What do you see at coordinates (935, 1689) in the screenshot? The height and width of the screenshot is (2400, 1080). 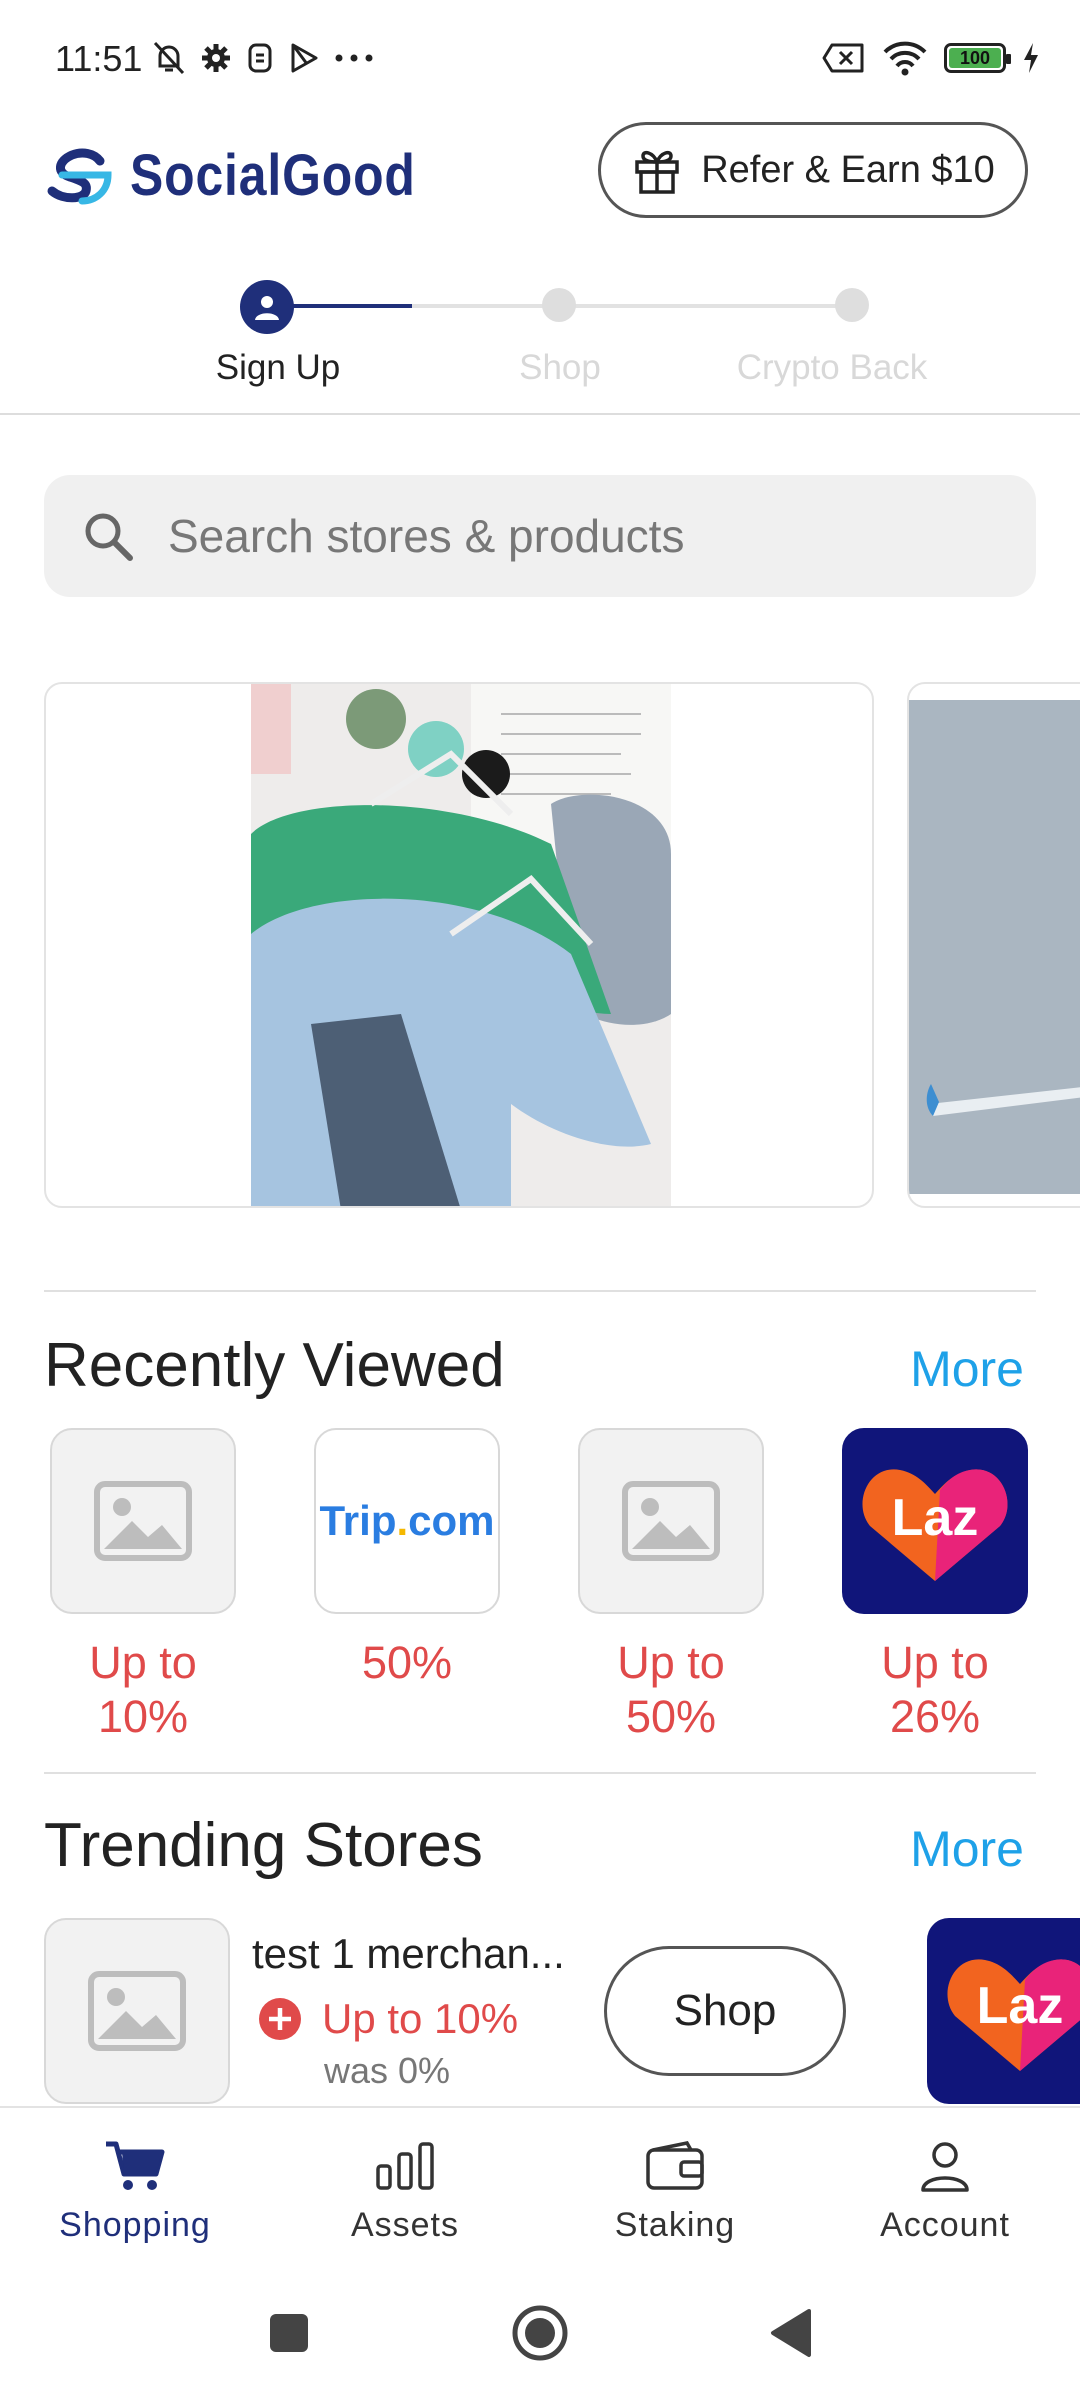 I see `recent-store-rate: Up to 26%` at bounding box center [935, 1689].